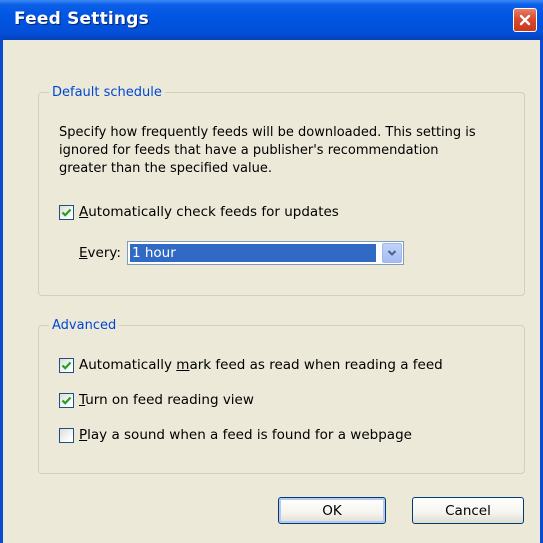 This screenshot has width=543, height=543. I want to click on auto-check-row: Automatically check feeds for updates, so click(199, 212).